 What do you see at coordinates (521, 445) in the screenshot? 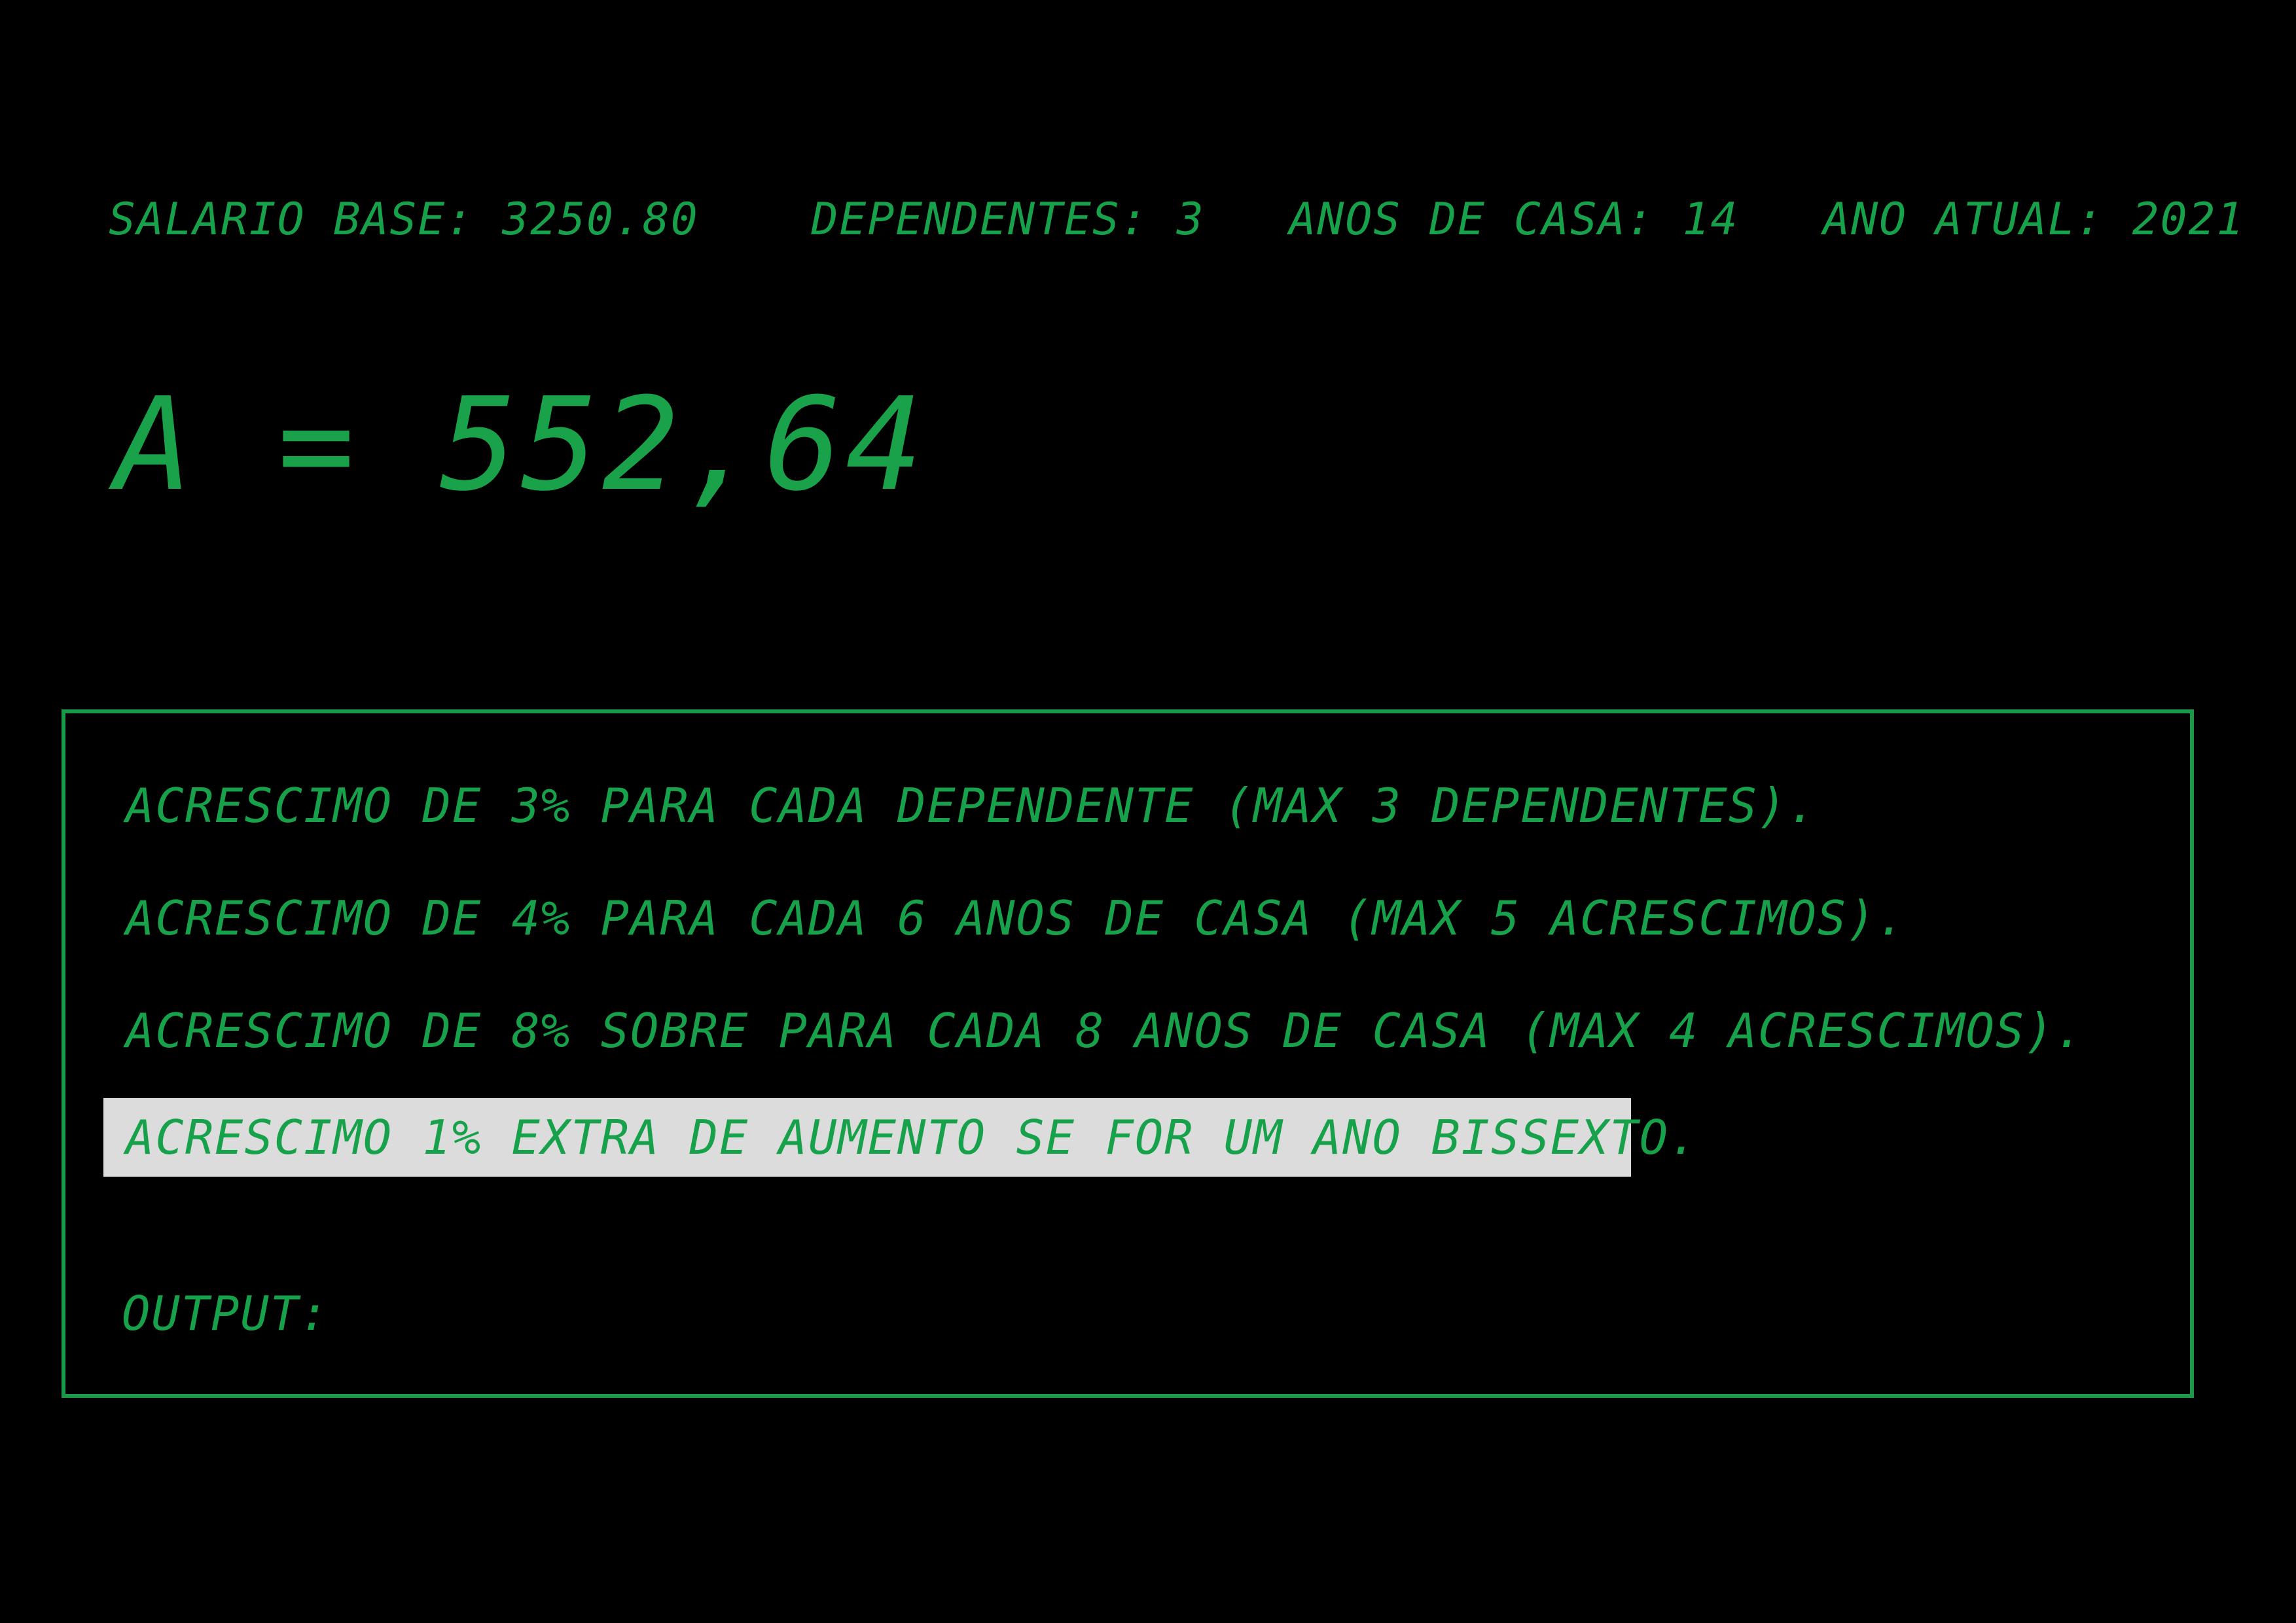
I see `result-value: A = 552,64` at bounding box center [521, 445].